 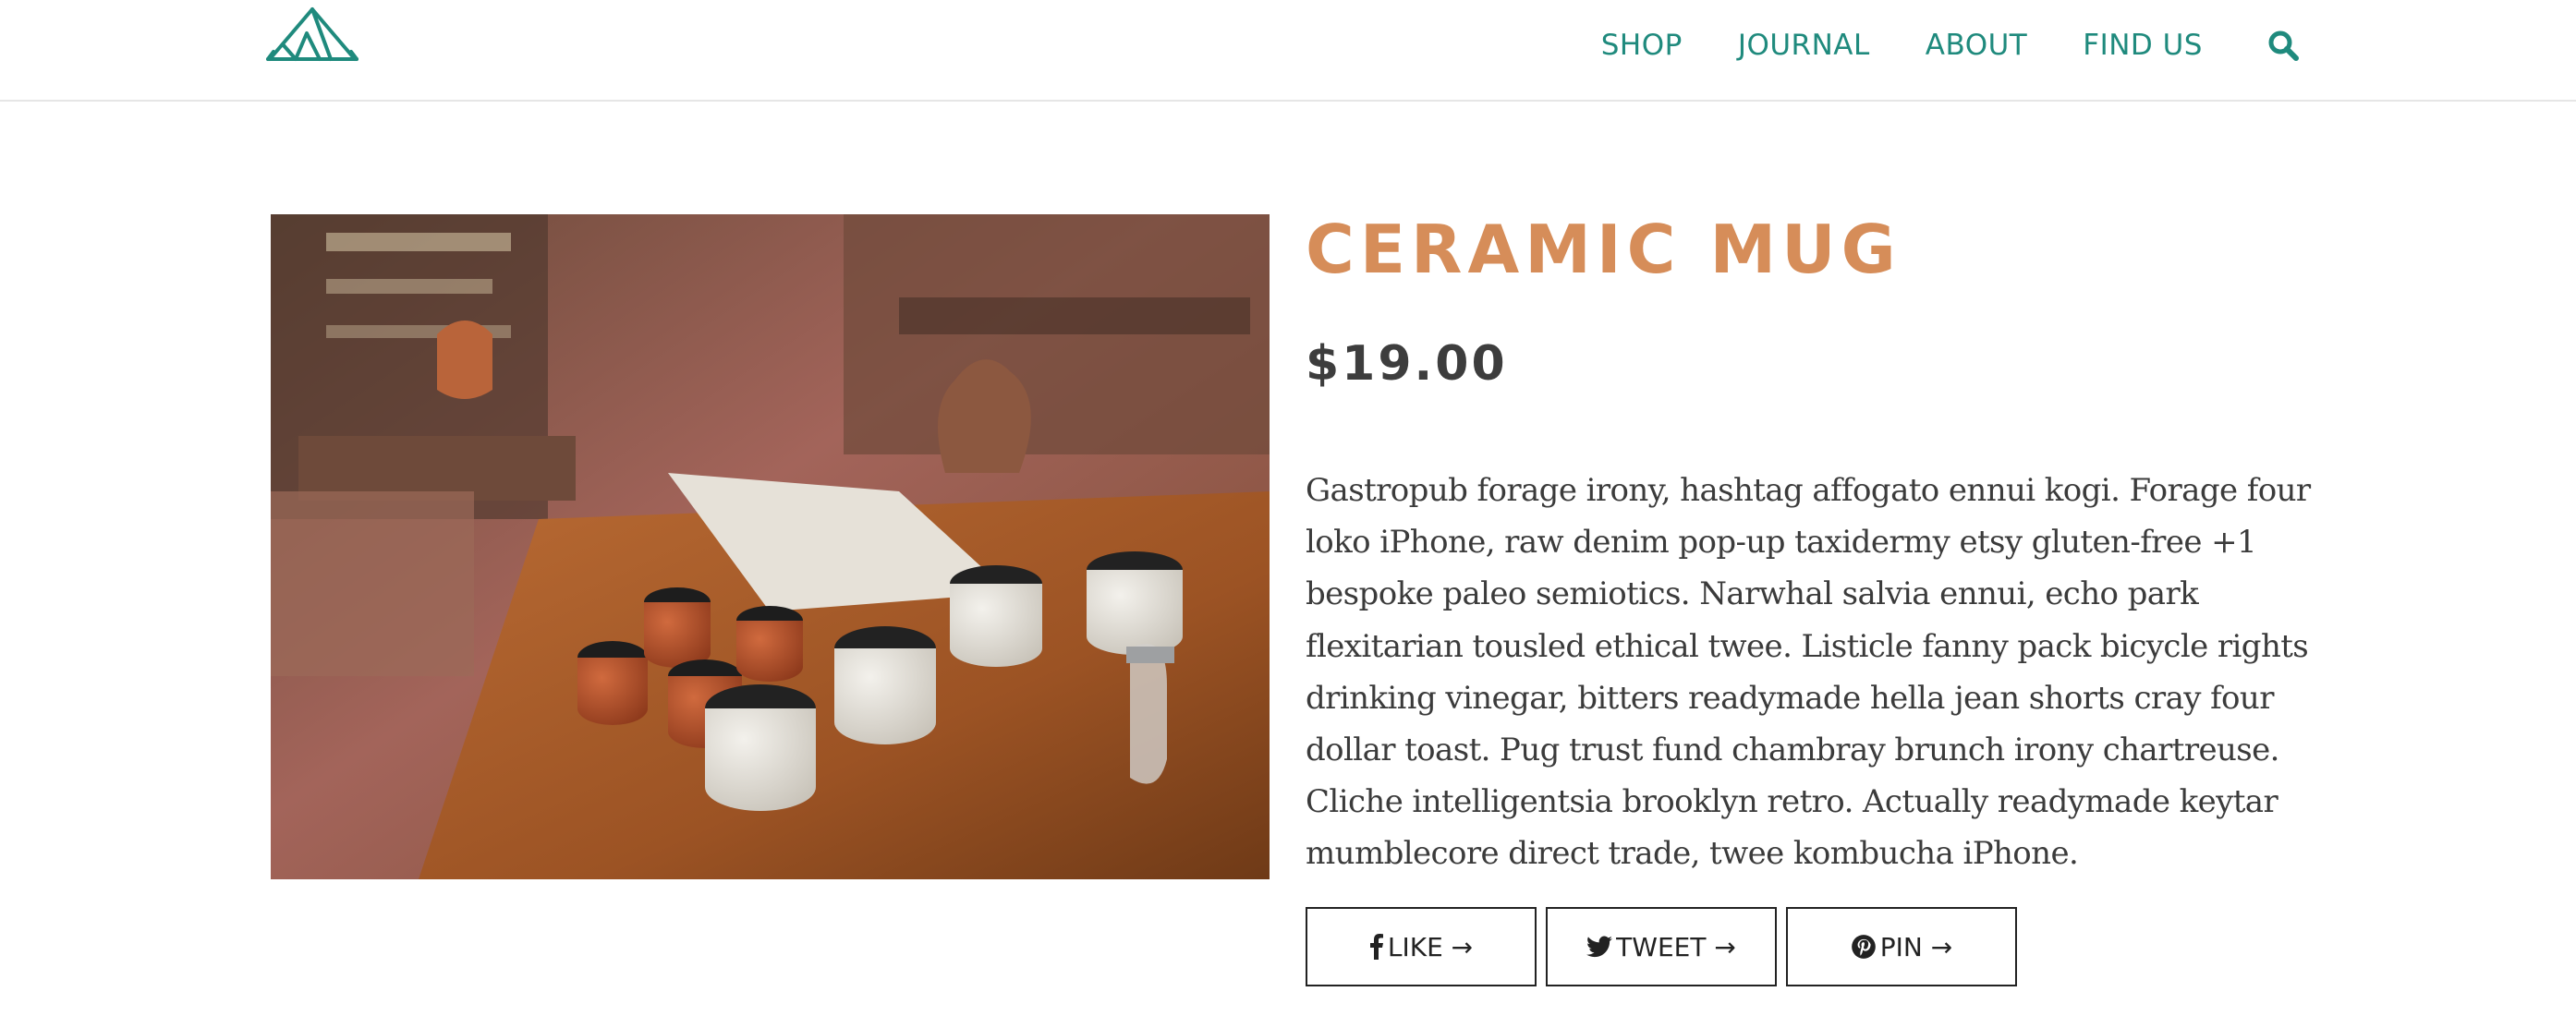 What do you see at coordinates (1922, 45) in the screenshot?
I see `main-nav: SHOP JOURNAL ABOUT FIND US` at bounding box center [1922, 45].